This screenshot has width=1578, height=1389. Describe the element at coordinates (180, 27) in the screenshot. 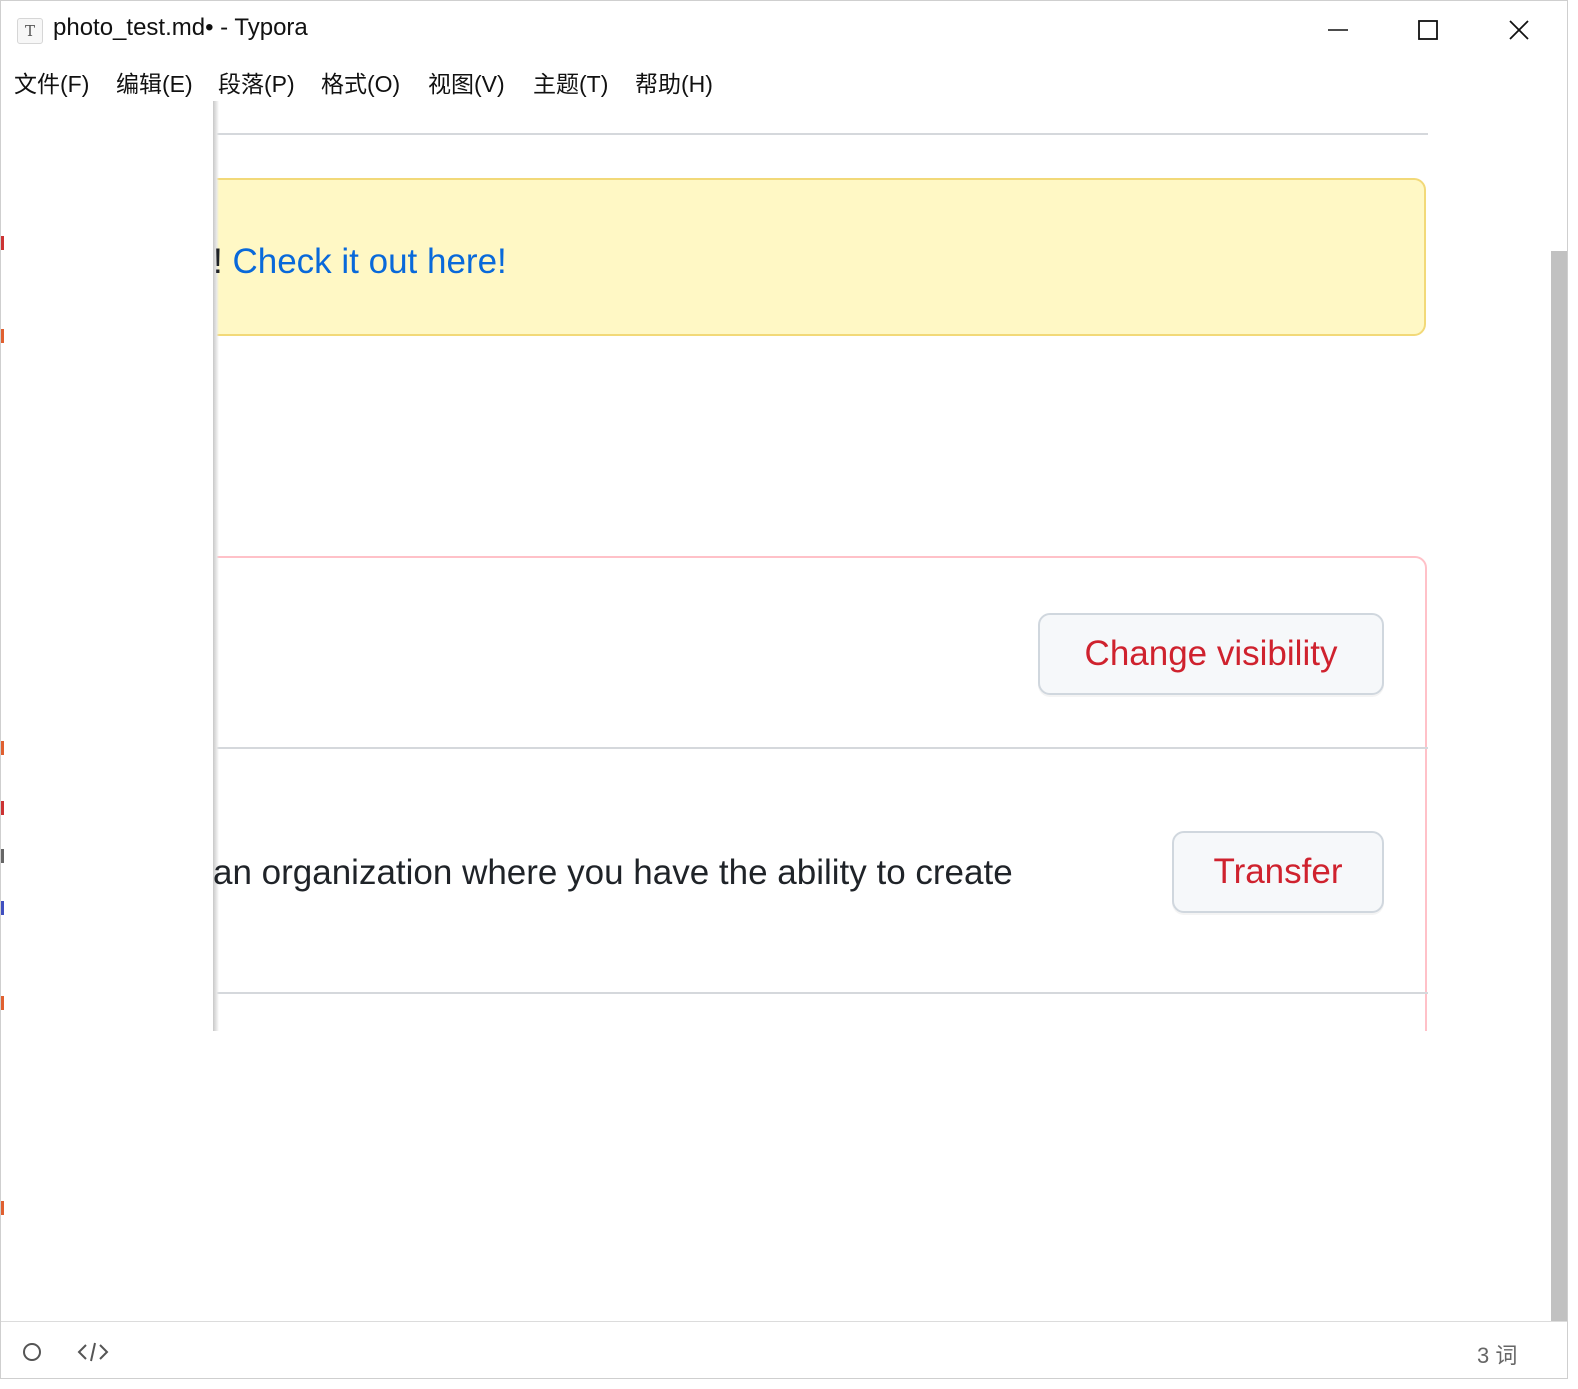

I see `window-title: photo_test.md• - Typora` at that location.